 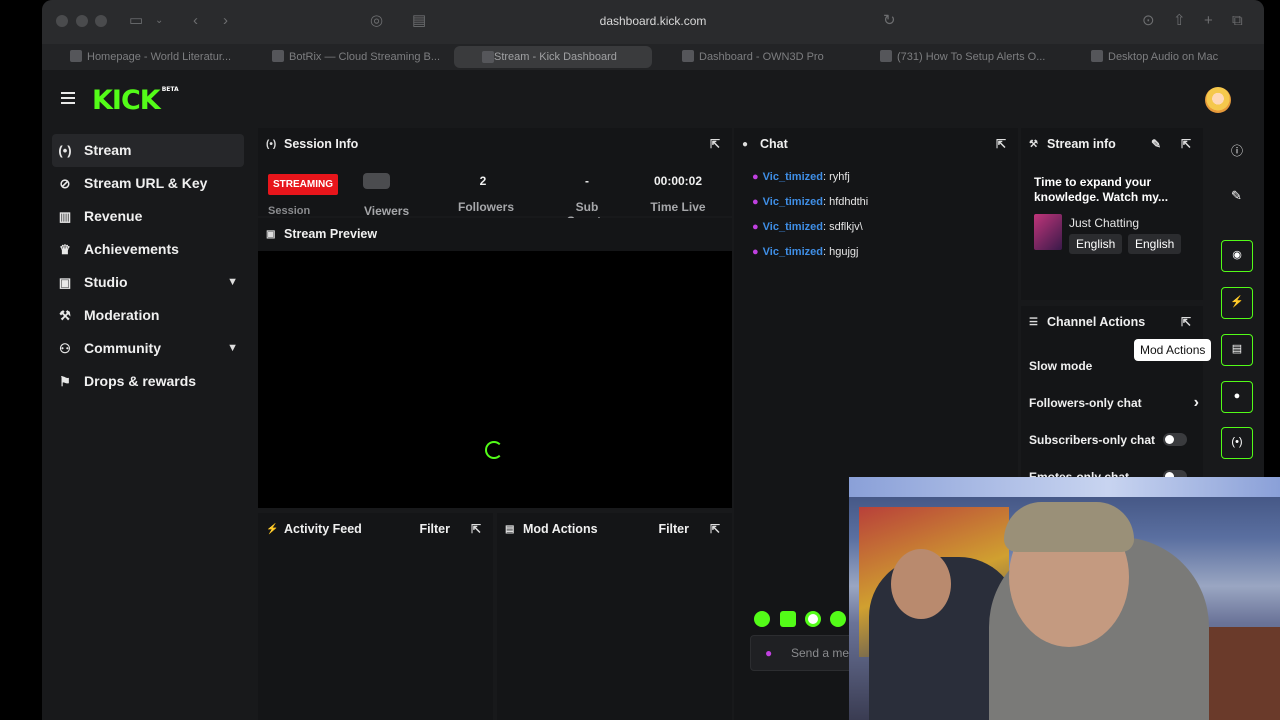 What do you see at coordinates (170, 89) in the screenshot?
I see `beta-badge: BETA` at bounding box center [170, 89].